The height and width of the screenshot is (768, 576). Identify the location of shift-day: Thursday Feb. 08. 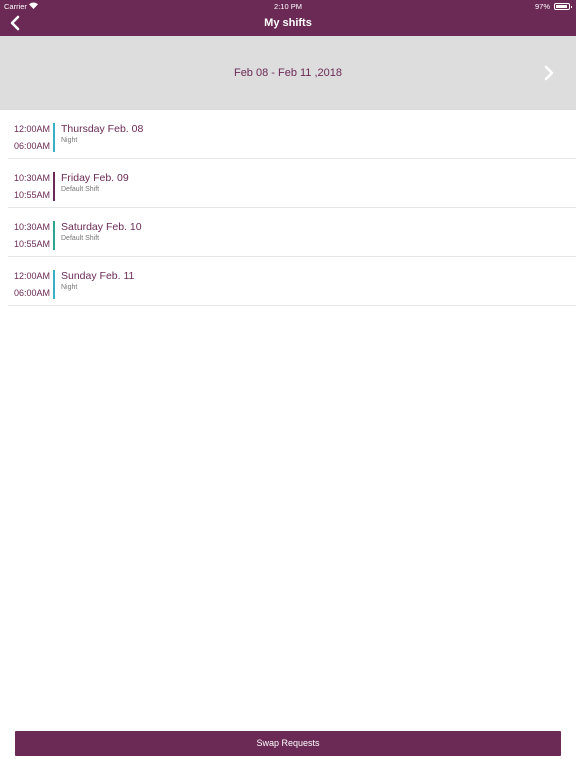
(102, 129).